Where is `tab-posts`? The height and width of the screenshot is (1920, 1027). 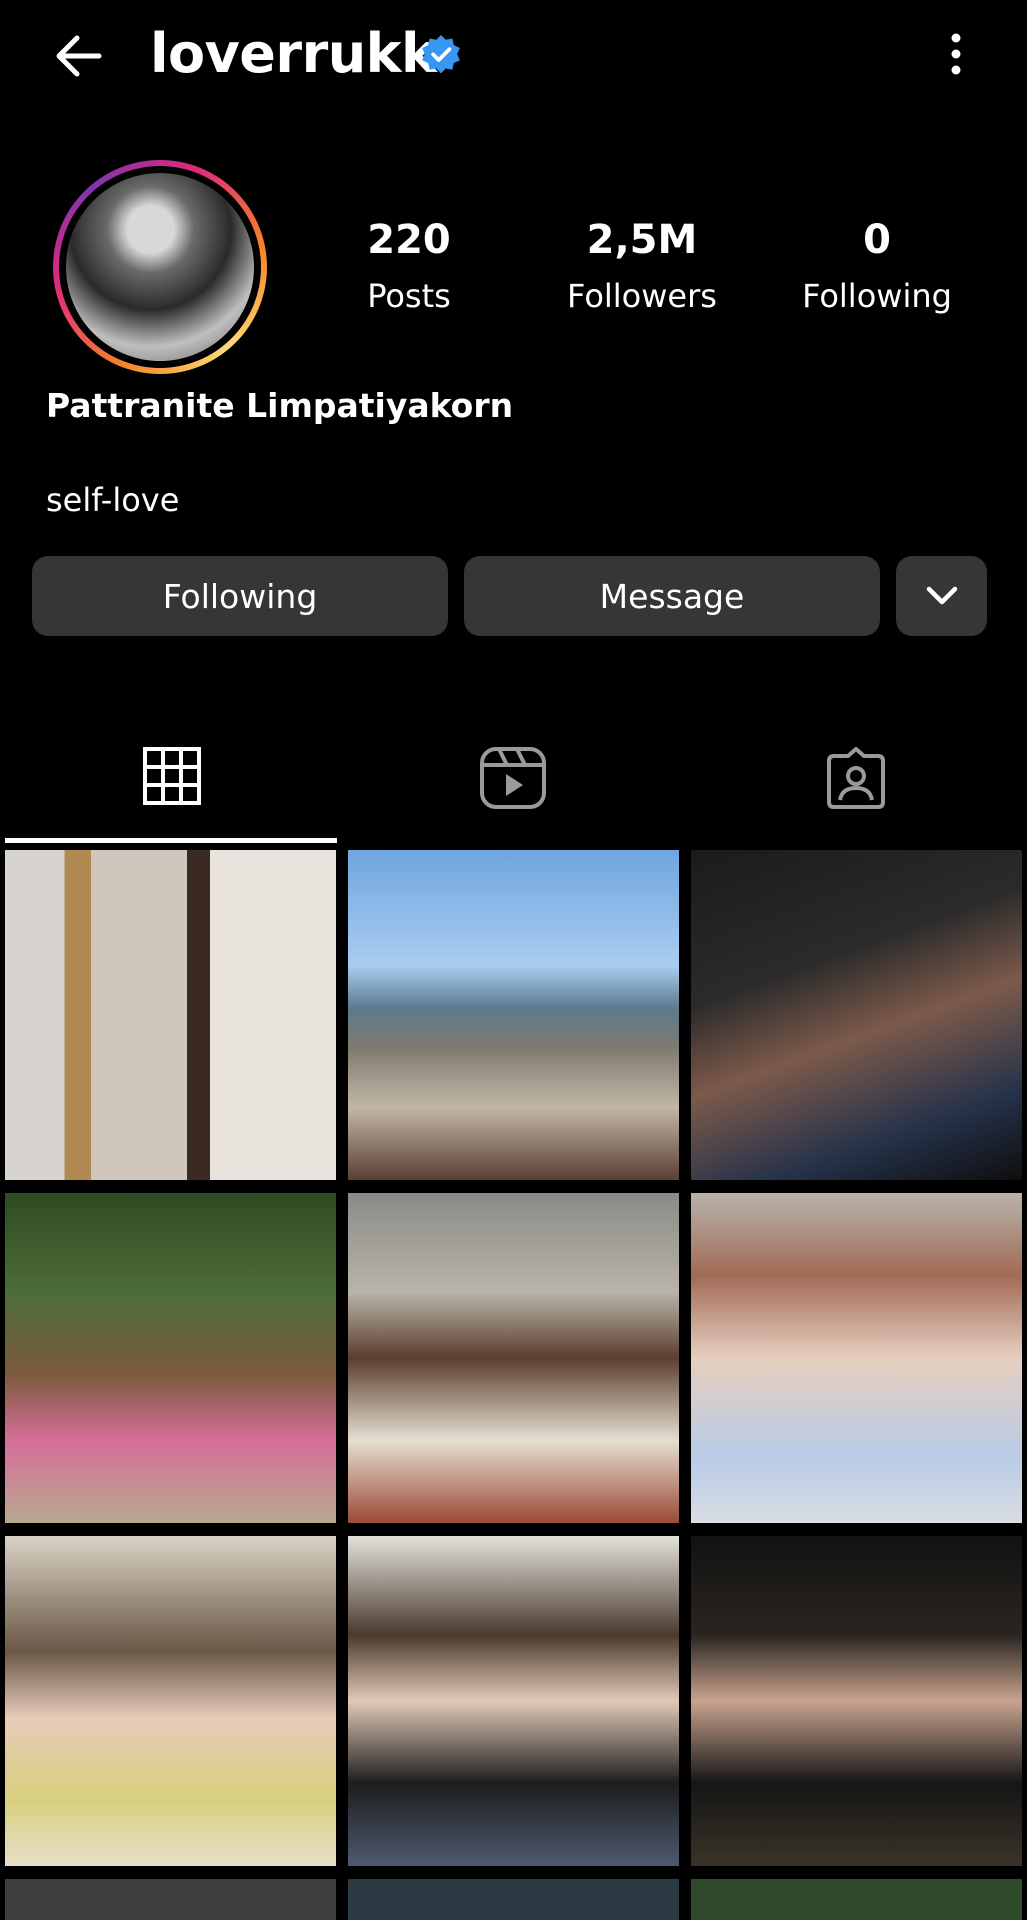 tab-posts is located at coordinates (172, 790).